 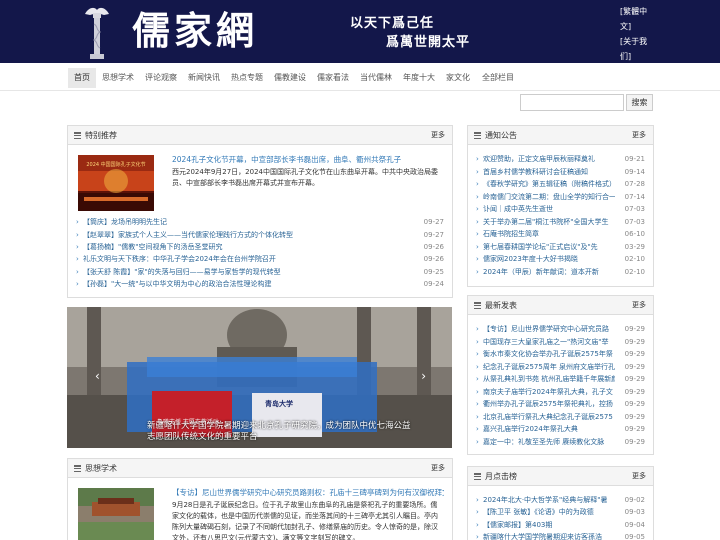 I want to click on panel-header: 思想学术 更多, so click(x=260, y=468).